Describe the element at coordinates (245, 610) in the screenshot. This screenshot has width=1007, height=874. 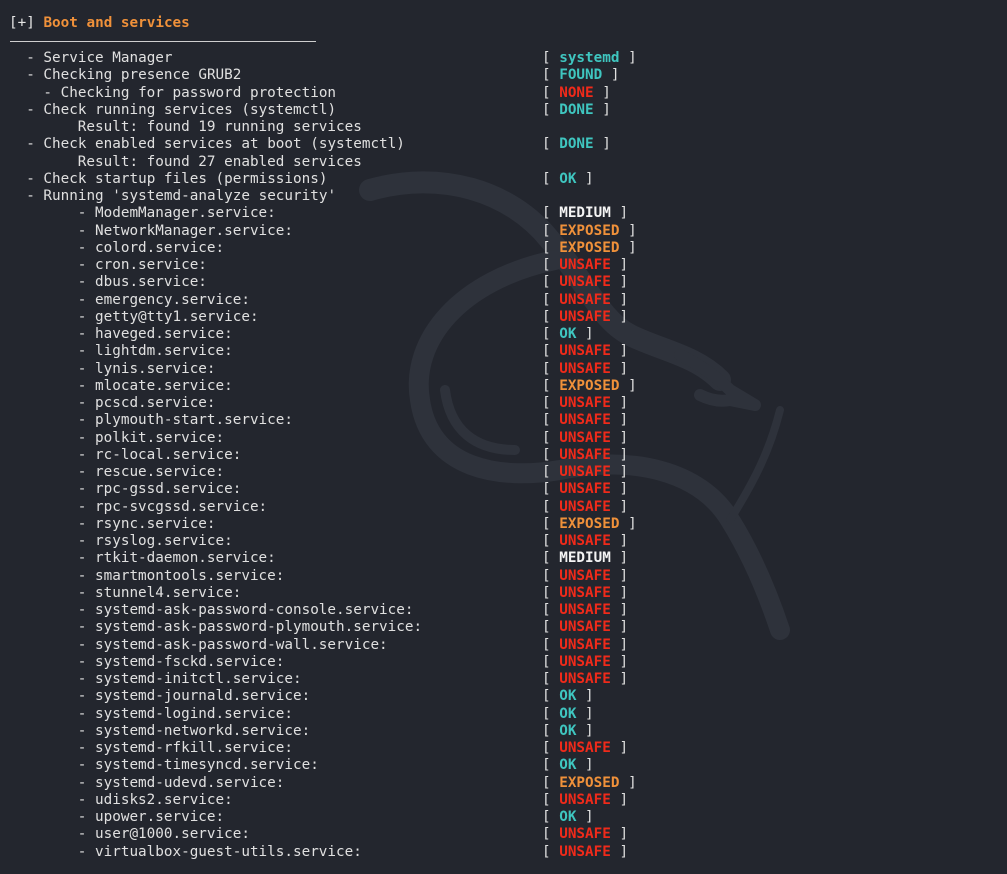
I see `audit-row-label: - systemd-ask-password-console.service:` at that location.